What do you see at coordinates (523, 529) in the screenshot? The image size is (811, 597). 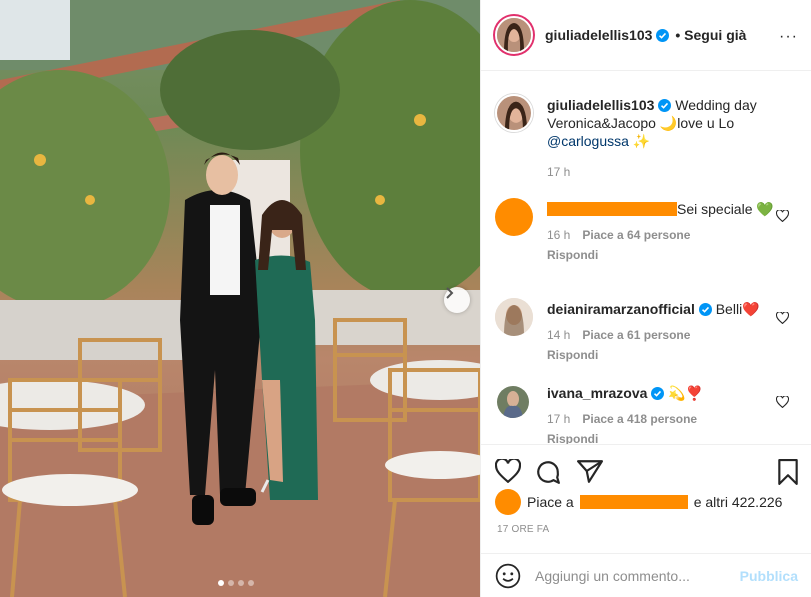 I see `post-timestamp: 17 ORE FA` at bounding box center [523, 529].